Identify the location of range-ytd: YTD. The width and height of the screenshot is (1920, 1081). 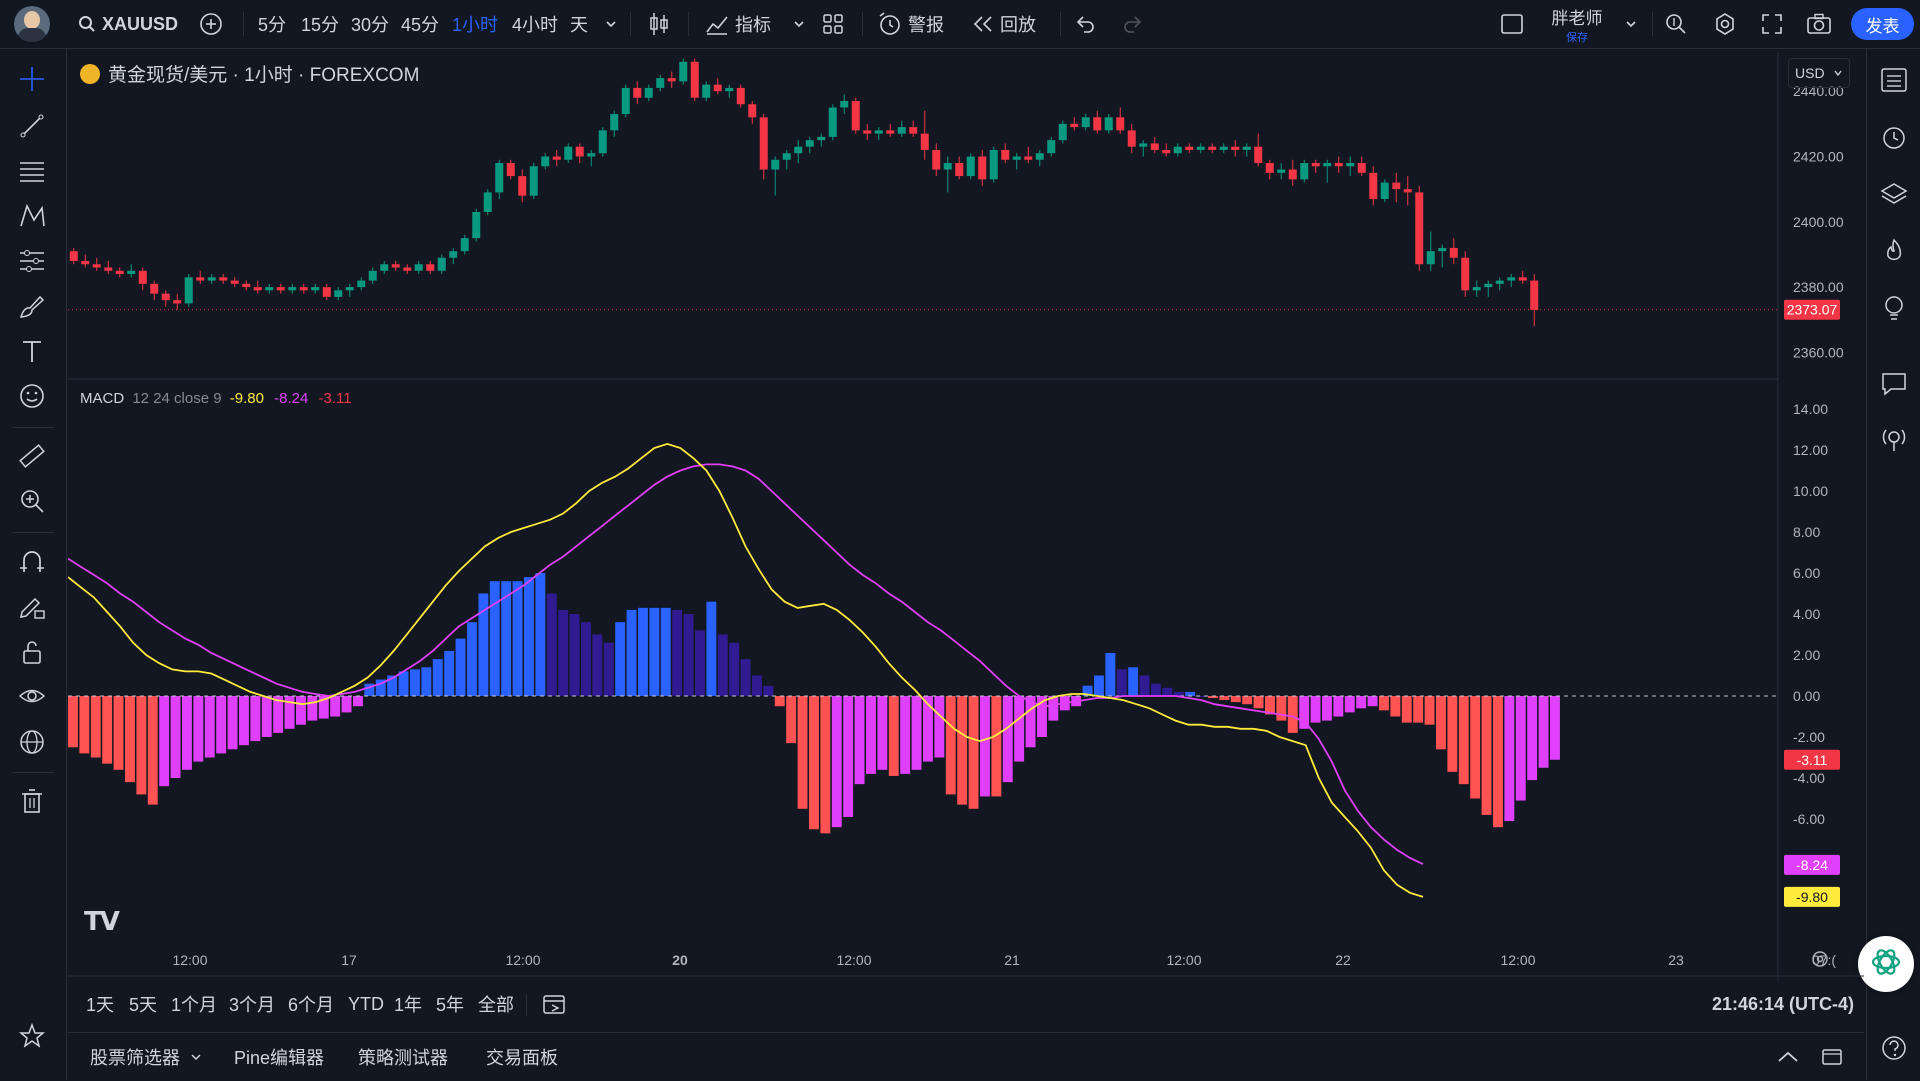
(366, 1004).